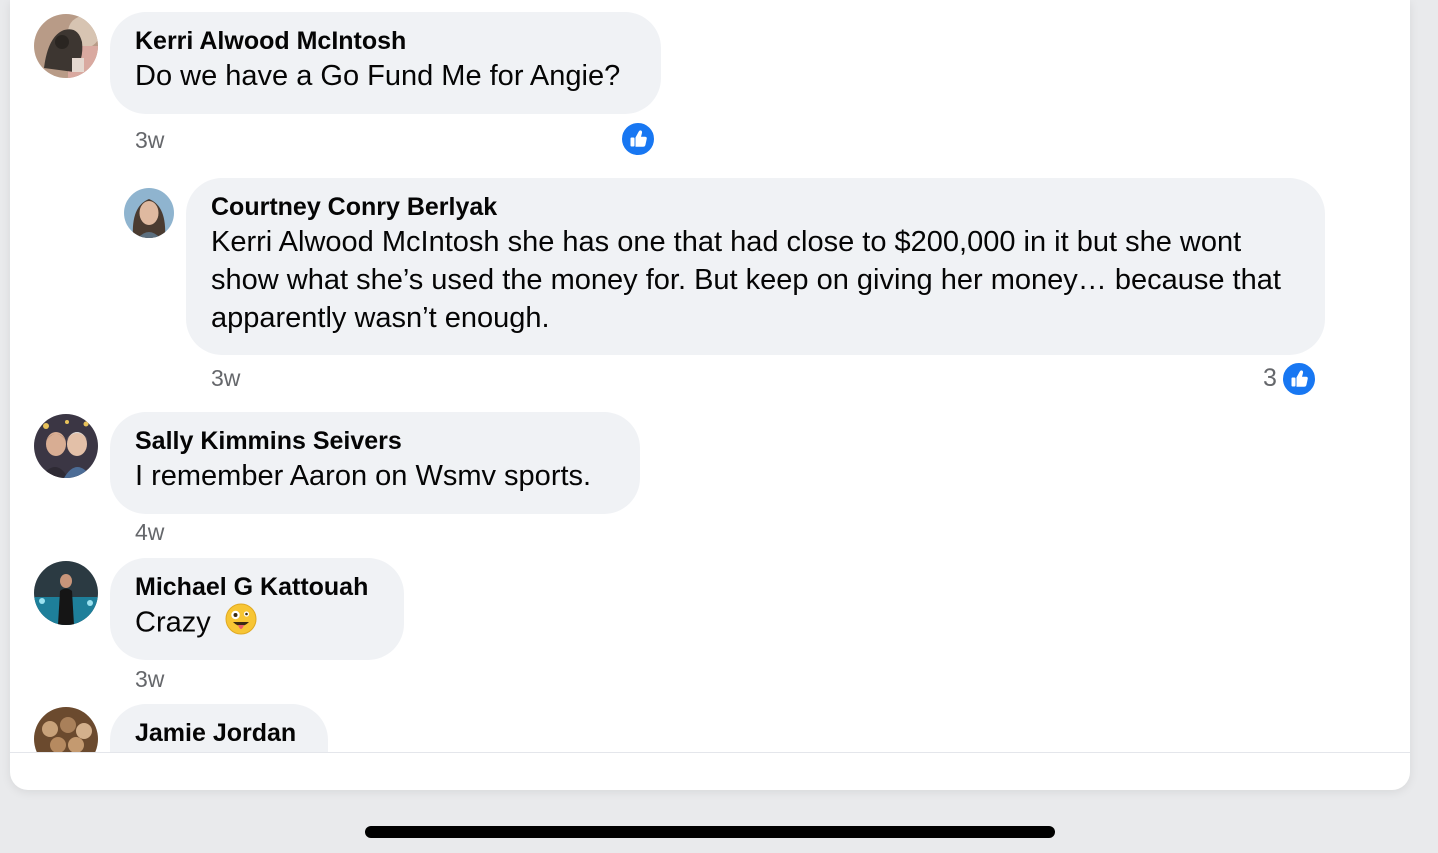 The height and width of the screenshot is (853, 1438). What do you see at coordinates (710, 832) in the screenshot?
I see `home-indicator` at bounding box center [710, 832].